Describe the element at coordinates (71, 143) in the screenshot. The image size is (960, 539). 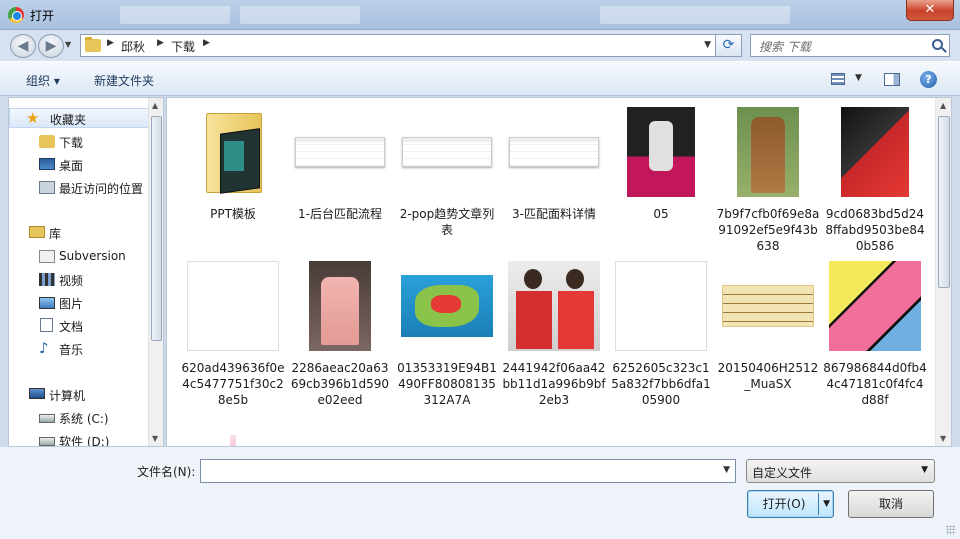
I see `nav-label: 下载` at that location.